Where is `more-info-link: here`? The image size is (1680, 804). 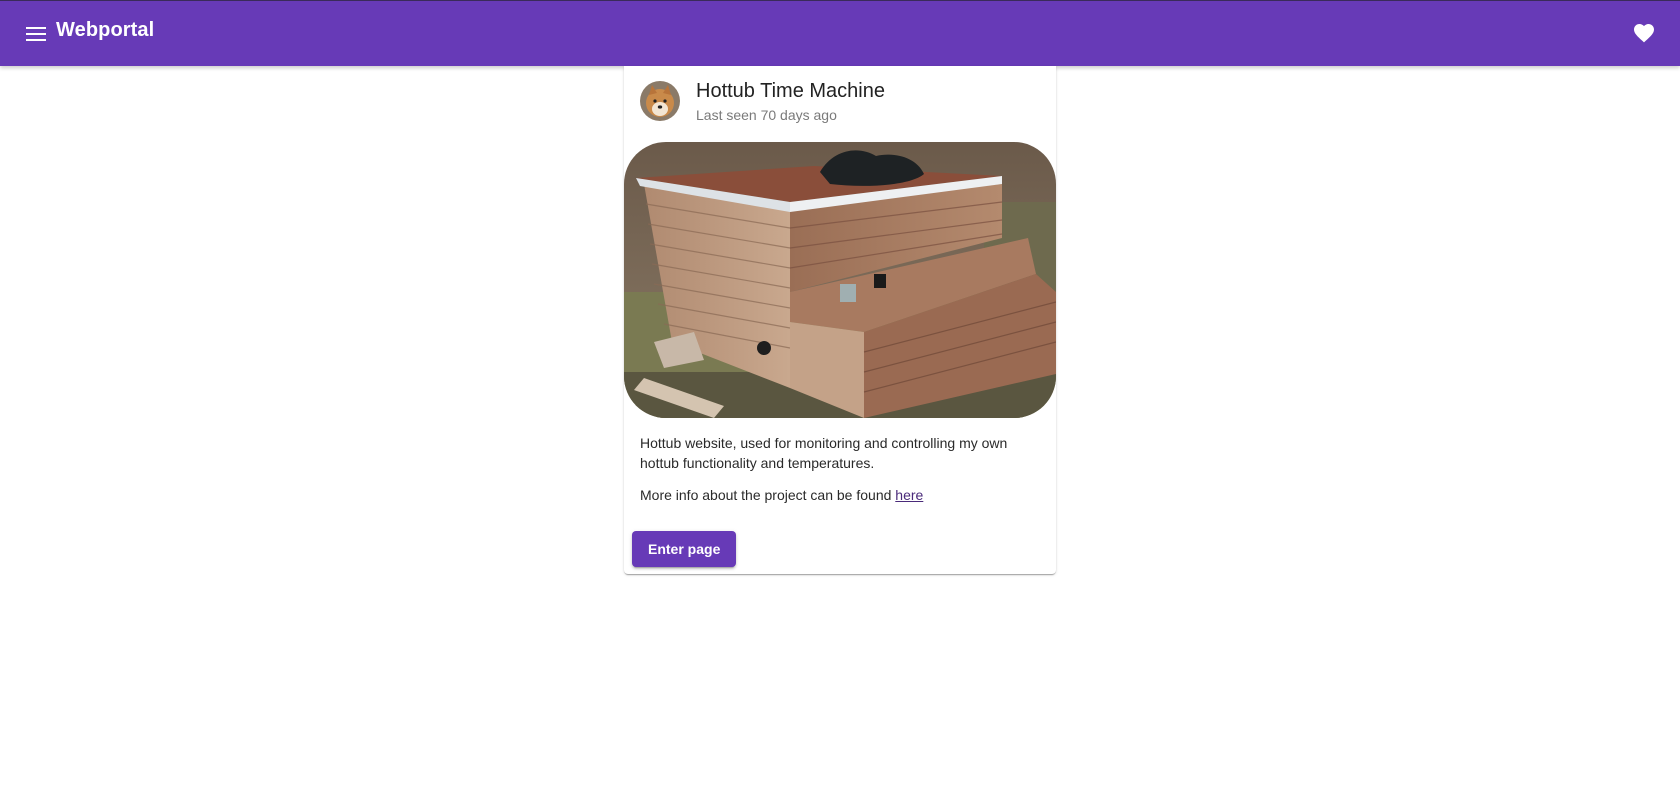
more-info-link: here is located at coordinates (909, 495).